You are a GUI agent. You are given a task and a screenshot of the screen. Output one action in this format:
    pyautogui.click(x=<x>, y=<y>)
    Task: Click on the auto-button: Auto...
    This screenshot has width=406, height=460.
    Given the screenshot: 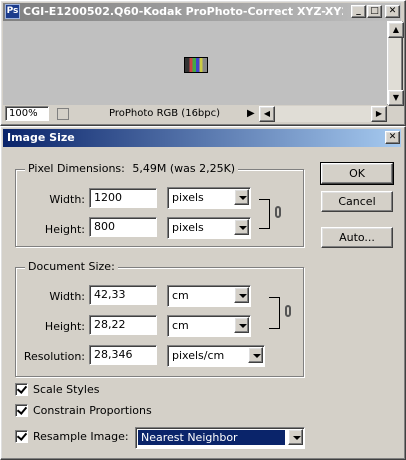 What is the action you would take?
    pyautogui.click(x=357, y=237)
    